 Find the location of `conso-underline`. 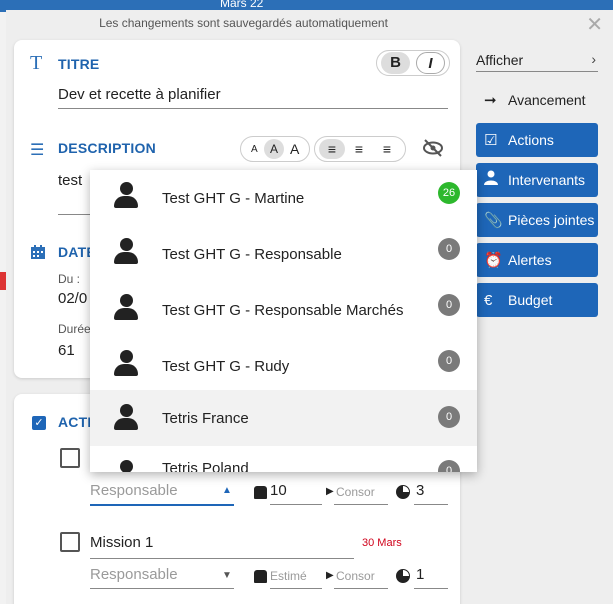

conso-underline is located at coordinates (361, 504).